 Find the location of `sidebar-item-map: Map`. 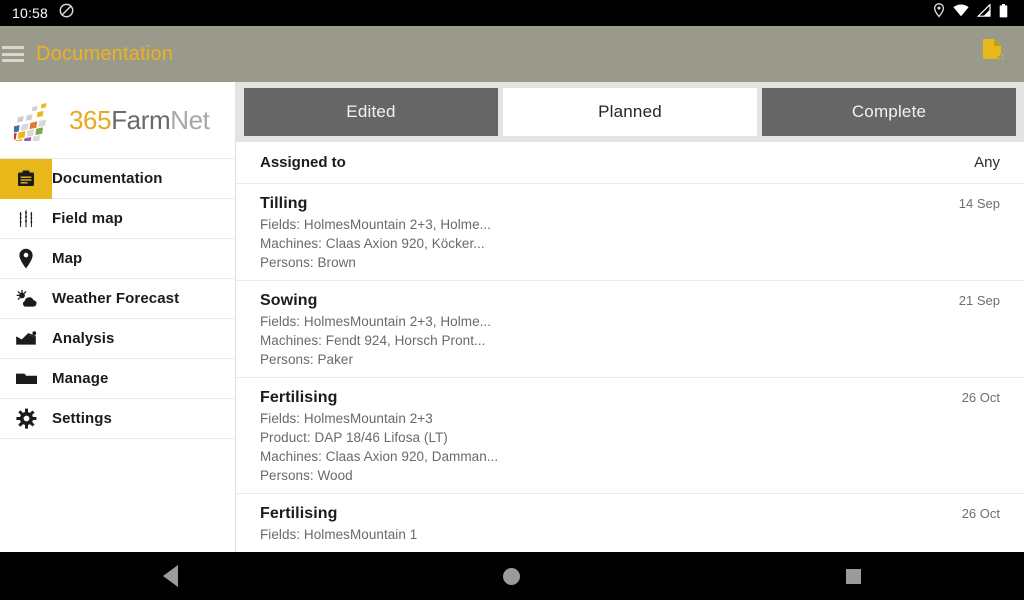

sidebar-item-map: Map is located at coordinates (117, 259).